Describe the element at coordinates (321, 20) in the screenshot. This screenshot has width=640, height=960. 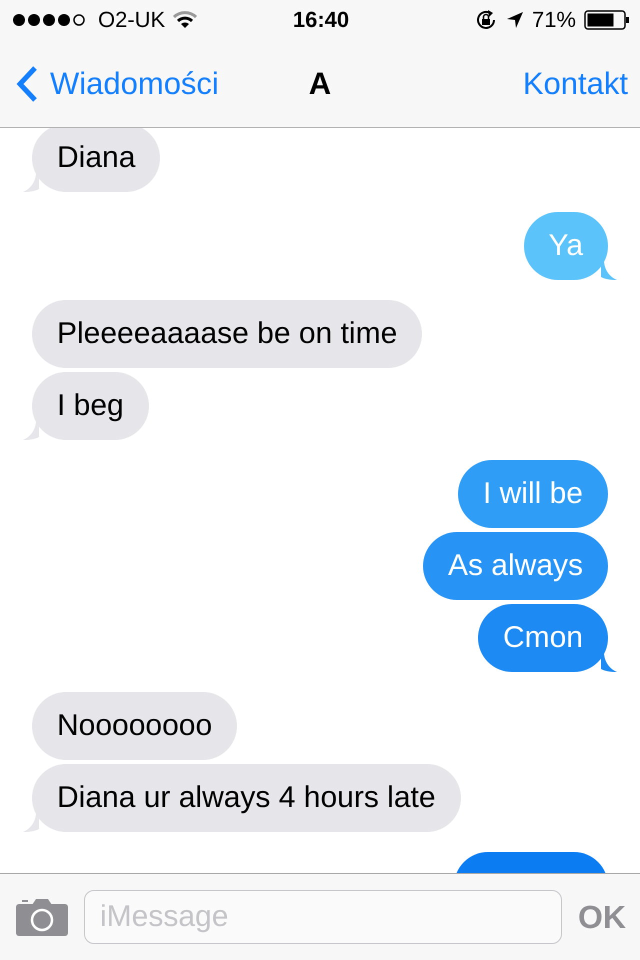
I see `clock-time: 16:40` at that location.